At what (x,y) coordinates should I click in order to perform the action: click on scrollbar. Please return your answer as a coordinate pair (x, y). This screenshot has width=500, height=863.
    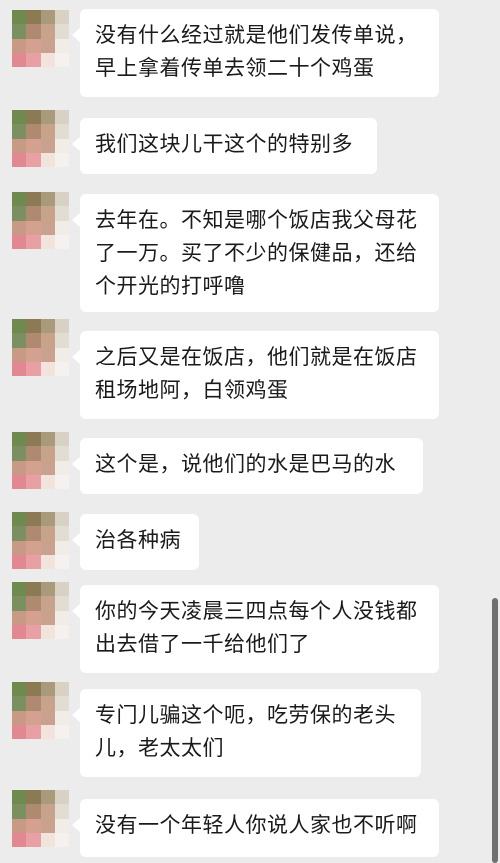
    Looking at the image, I should click on (495, 730).